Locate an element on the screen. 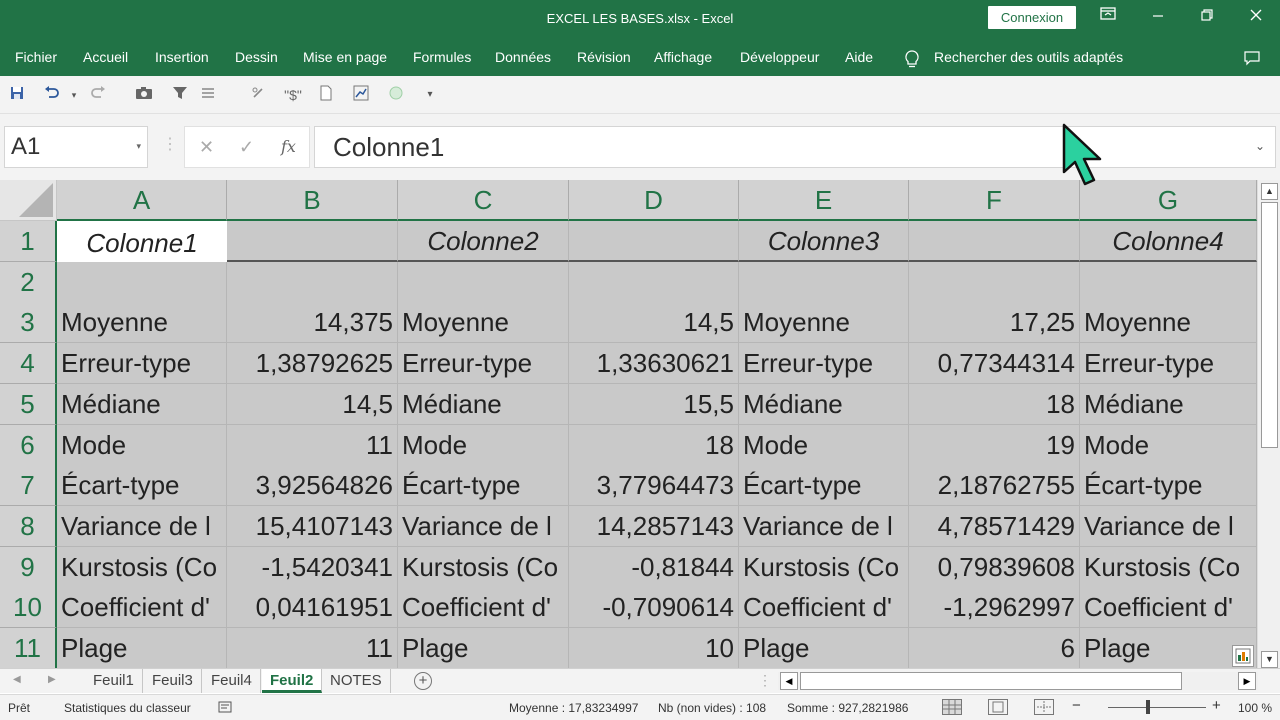 This screenshot has width=1280, height=720. tab-formules: Formules is located at coordinates (442, 57).